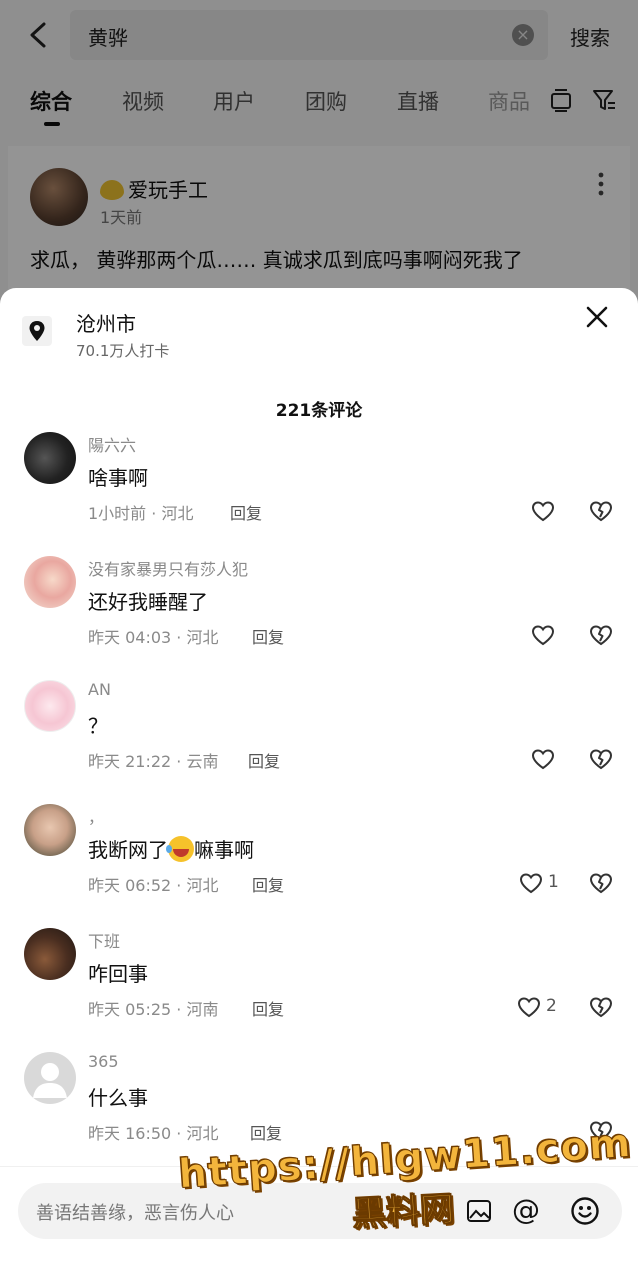 This screenshot has width=638, height=1280. What do you see at coordinates (479, 1211) in the screenshot?
I see `image-icon` at bounding box center [479, 1211].